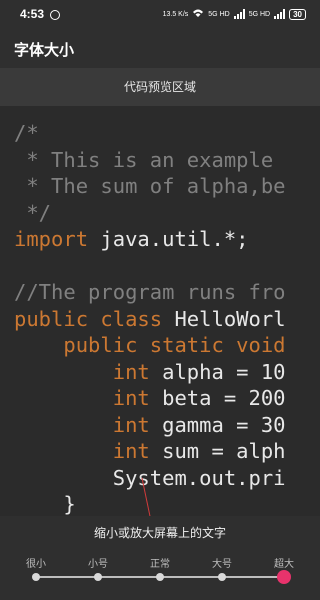 This screenshot has height=600, width=320. What do you see at coordinates (32, 14) in the screenshot?
I see `status-time: 4:53` at bounding box center [32, 14].